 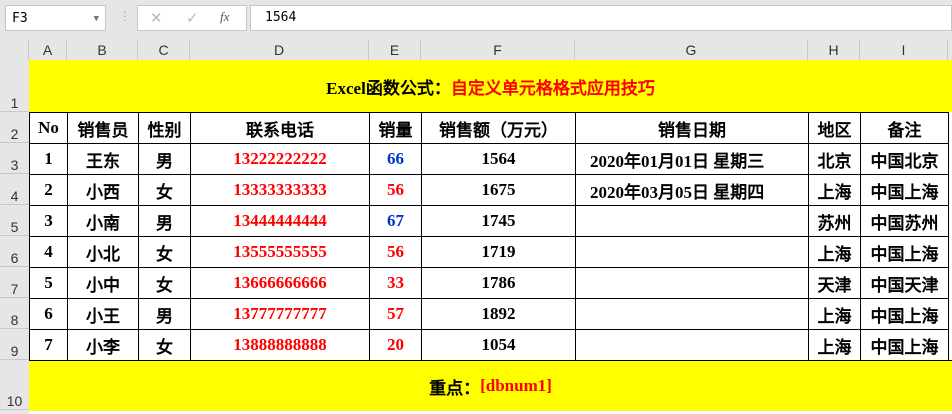 I want to click on column-header-A: A, so click(x=48, y=50).